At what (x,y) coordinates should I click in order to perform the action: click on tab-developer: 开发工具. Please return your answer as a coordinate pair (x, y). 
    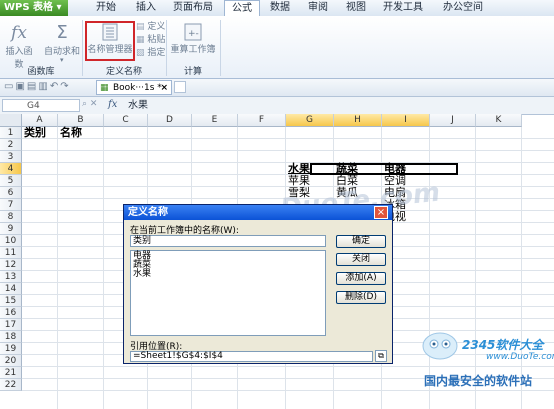
    Looking at the image, I should click on (403, 8).